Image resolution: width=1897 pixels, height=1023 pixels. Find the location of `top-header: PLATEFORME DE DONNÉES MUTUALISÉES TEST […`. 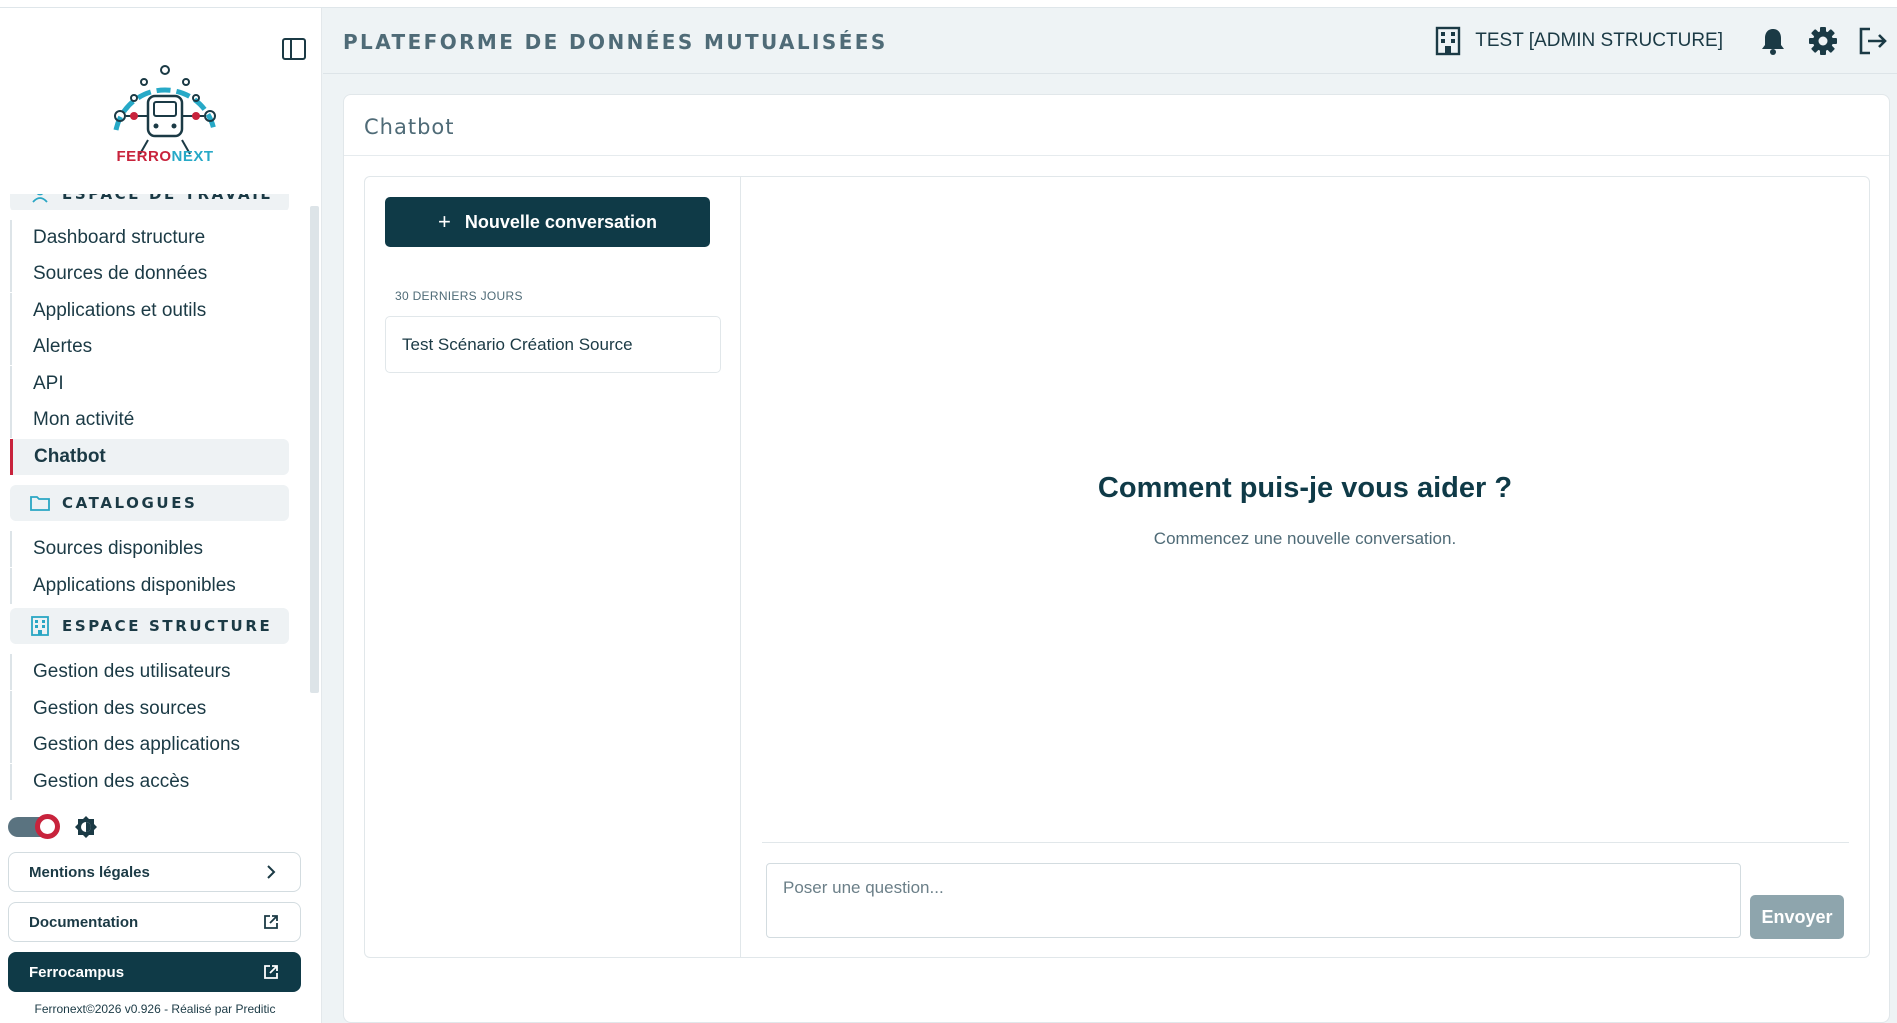

top-header: PLATEFORME DE DONNÉES MUTUALISÉES TEST [… is located at coordinates (1110, 41).